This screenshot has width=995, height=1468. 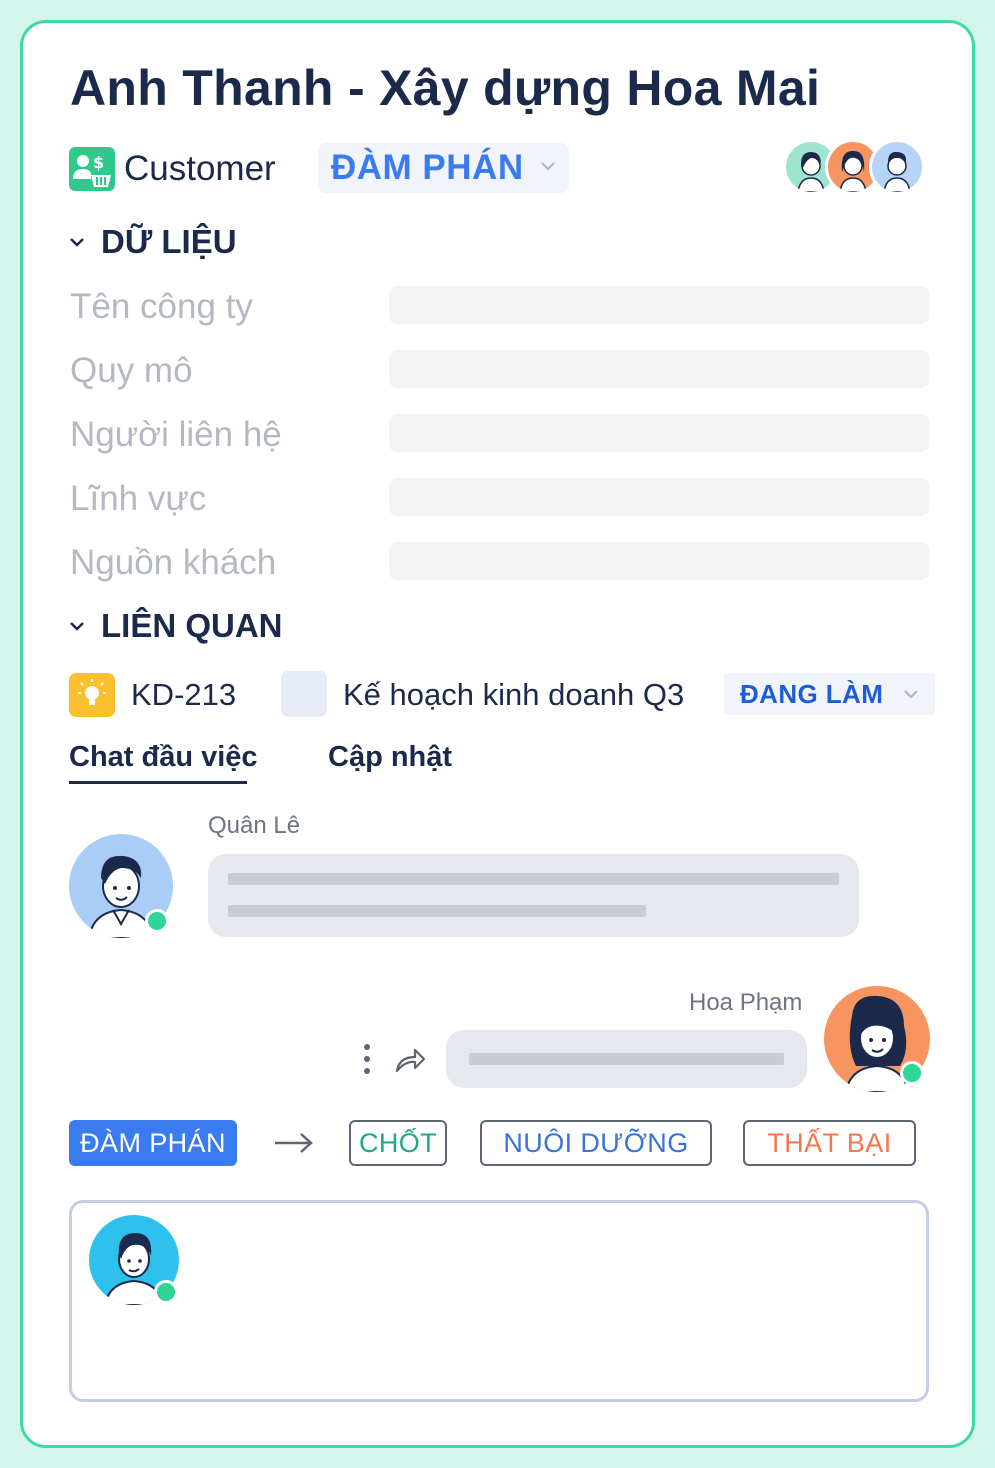 What do you see at coordinates (812, 693) in the screenshot?
I see `task-status-value: ĐANG LÀM` at bounding box center [812, 693].